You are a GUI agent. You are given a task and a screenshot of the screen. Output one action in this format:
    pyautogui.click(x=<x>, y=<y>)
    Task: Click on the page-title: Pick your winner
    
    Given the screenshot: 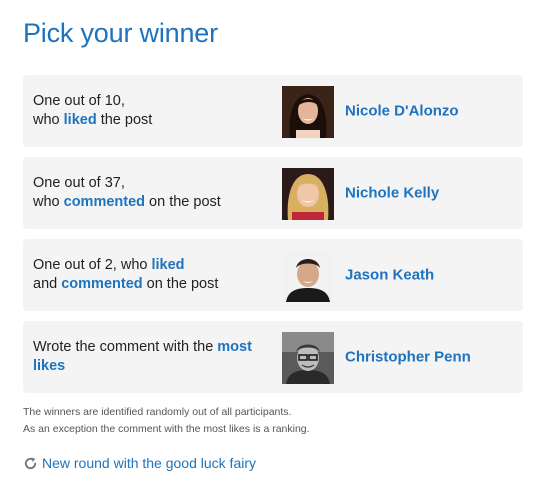 What is the action you would take?
    pyautogui.click(x=120, y=33)
    